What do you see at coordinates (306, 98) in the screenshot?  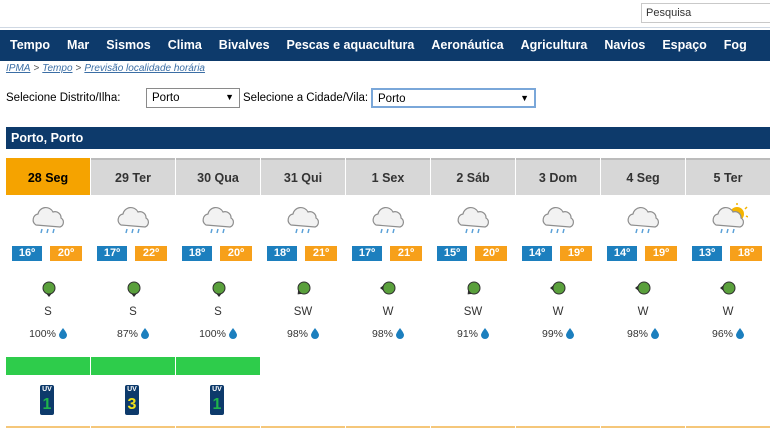 I see `city-label: Selecione a Cidade/Vila:` at bounding box center [306, 98].